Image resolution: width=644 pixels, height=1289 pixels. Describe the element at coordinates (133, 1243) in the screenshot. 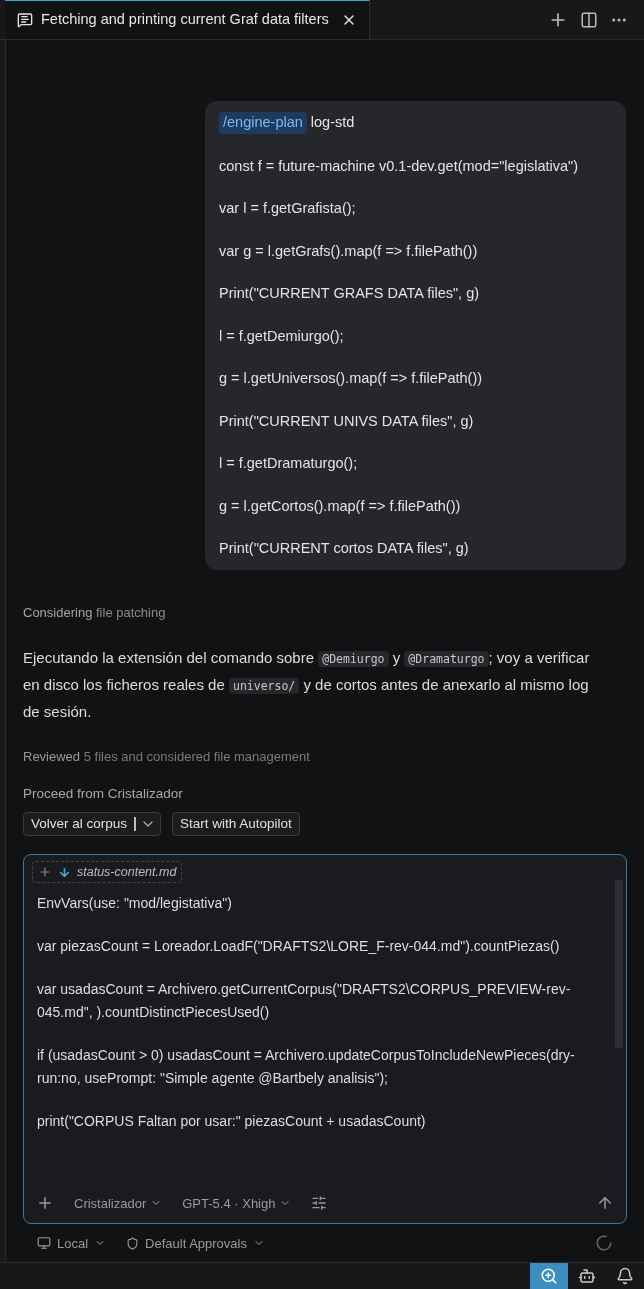

I see `shield-icon` at that location.